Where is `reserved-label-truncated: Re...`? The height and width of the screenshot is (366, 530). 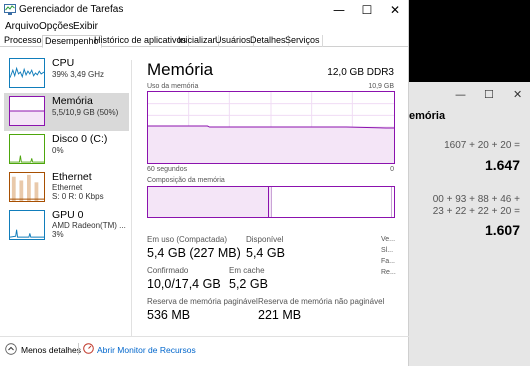 reserved-label-truncated: Re... is located at coordinates (388, 272).